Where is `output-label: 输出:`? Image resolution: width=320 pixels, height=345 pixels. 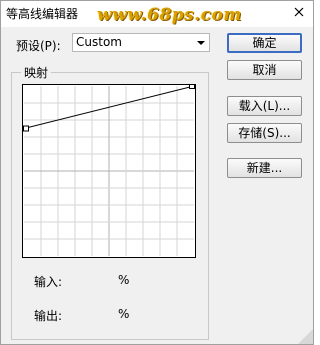 output-label: 输出: is located at coordinates (48, 316).